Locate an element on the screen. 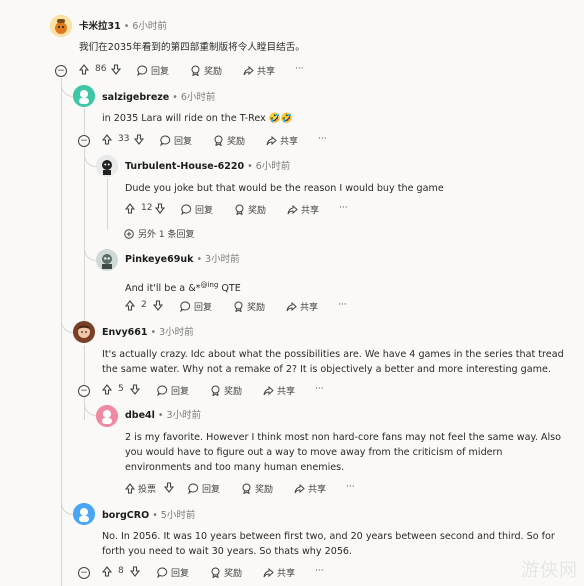  comment-header: borgCRO • 5小时前 is located at coordinates (149, 515).